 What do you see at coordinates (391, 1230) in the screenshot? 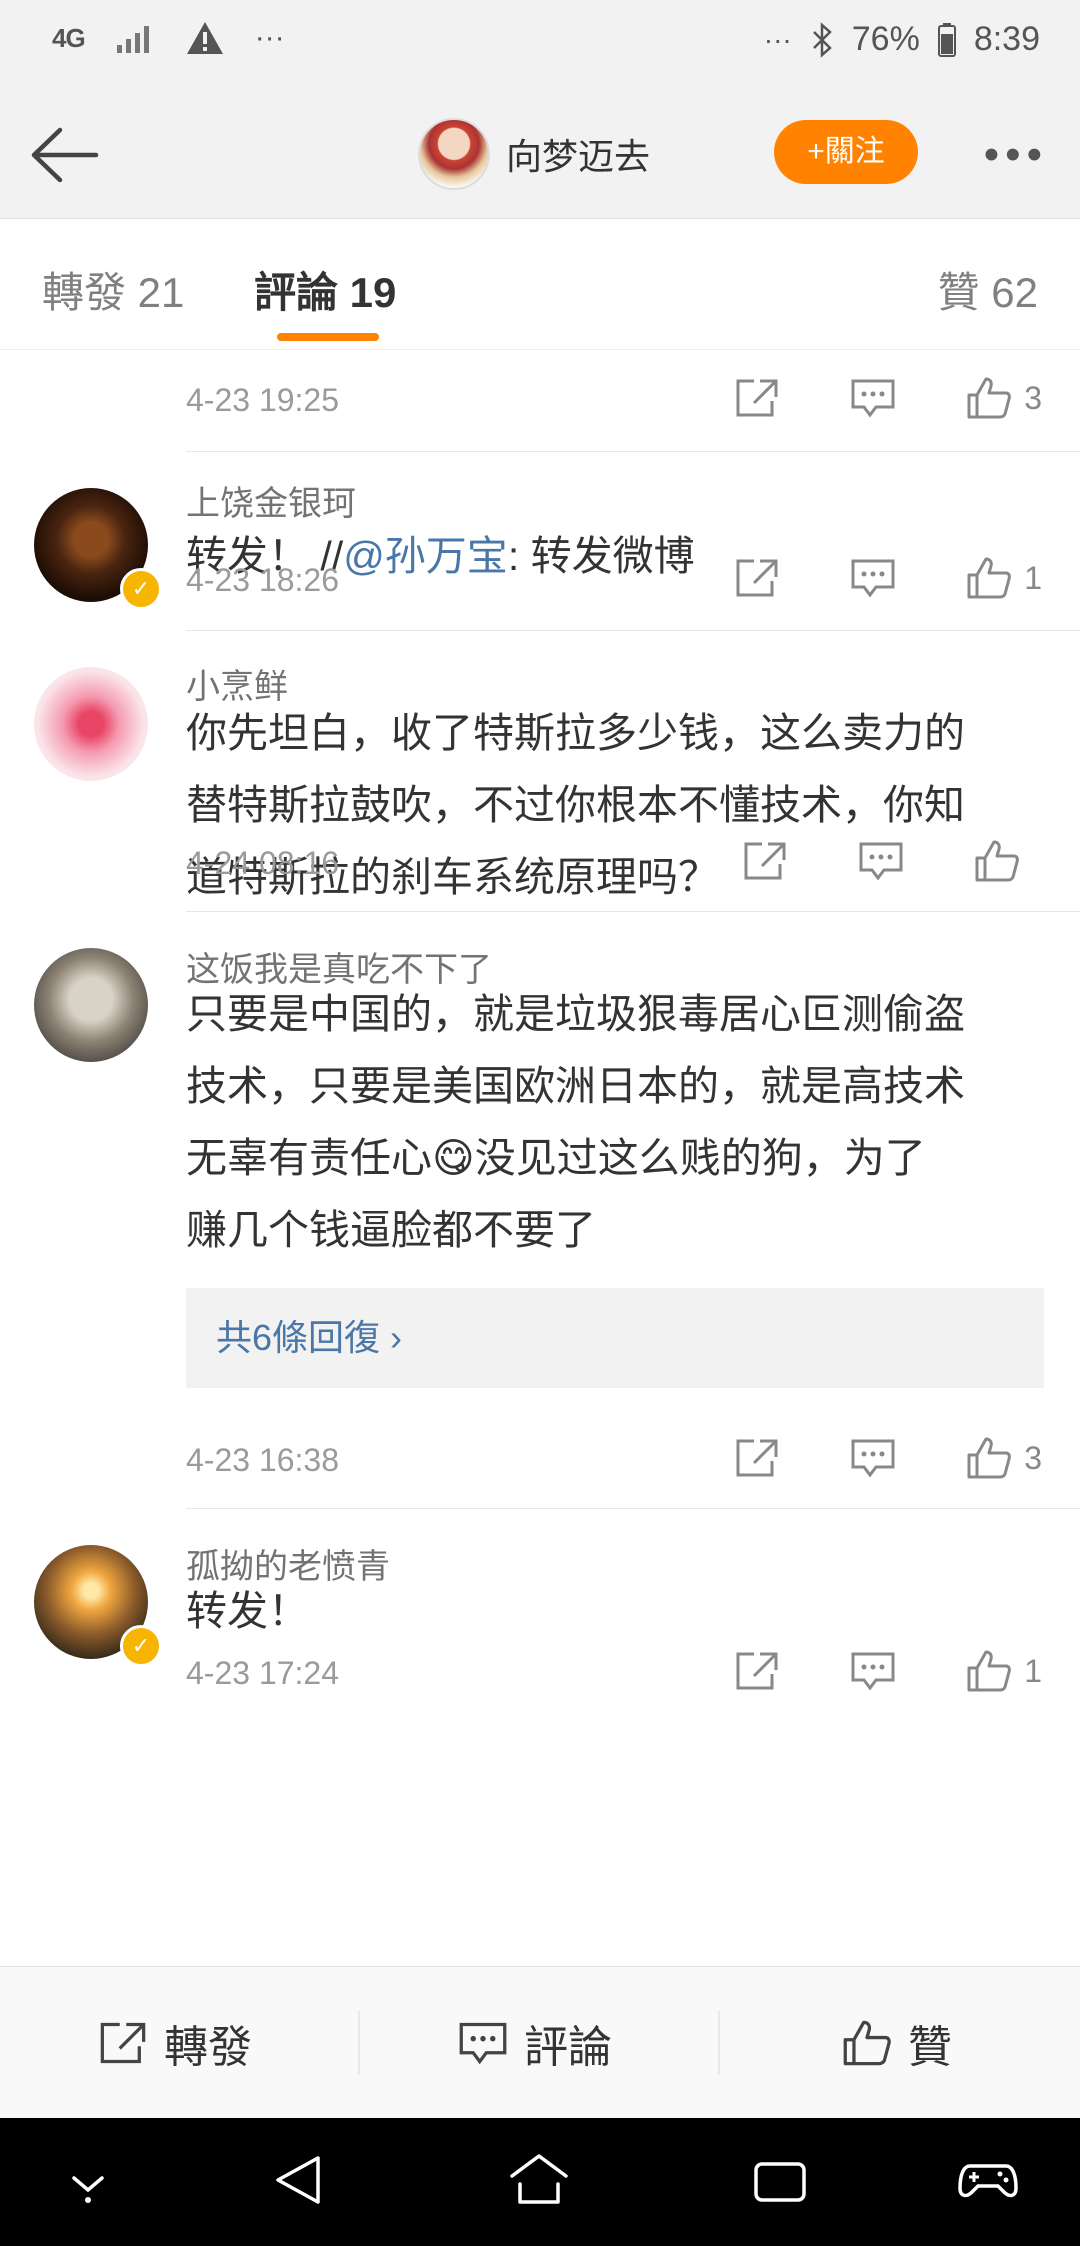
I see `comment-text-line: 赚几个钱逼脸都不要了` at bounding box center [391, 1230].